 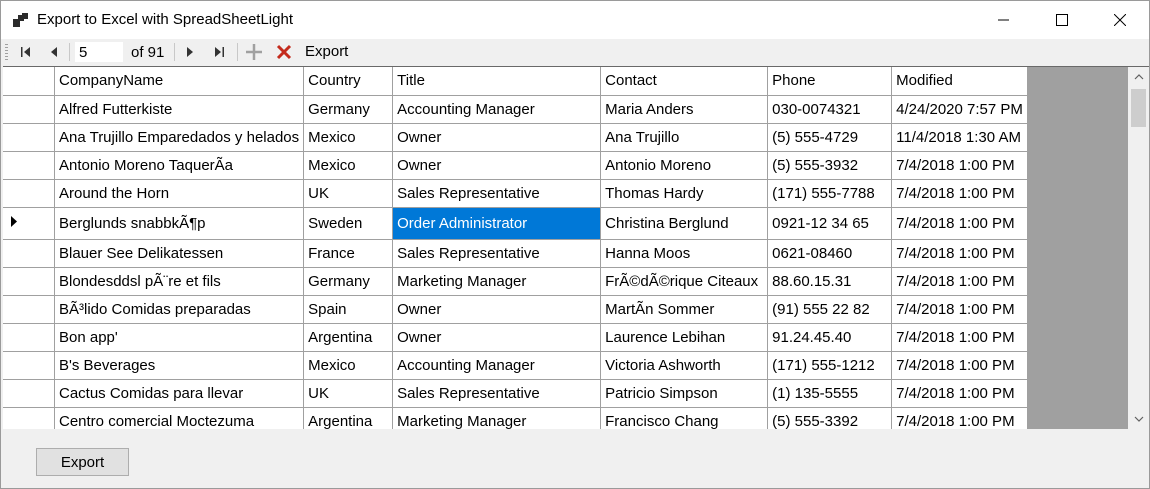 What do you see at coordinates (348, 223) in the screenshot?
I see `table-cell: Sweden` at bounding box center [348, 223].